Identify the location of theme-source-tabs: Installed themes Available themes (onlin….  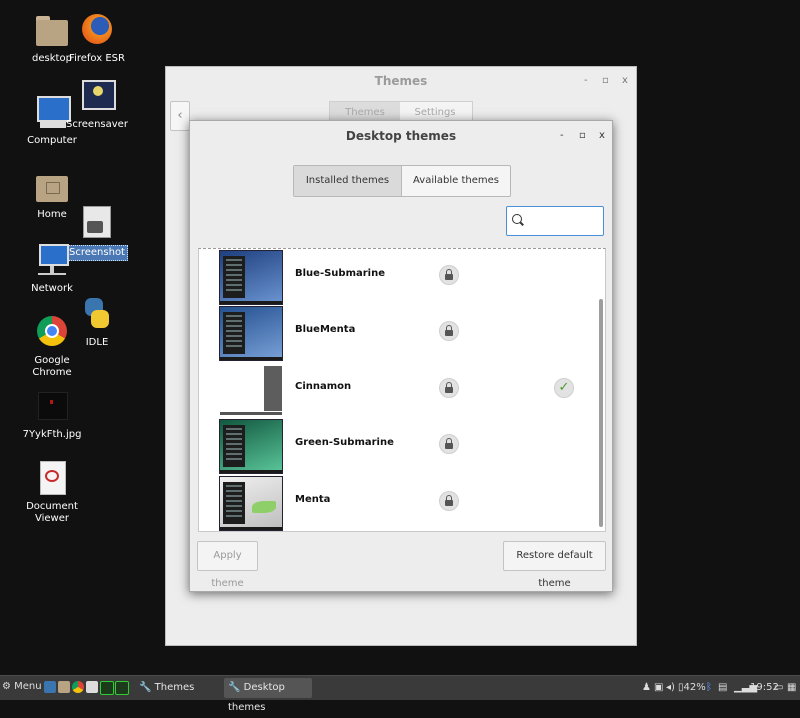
(402, 181).